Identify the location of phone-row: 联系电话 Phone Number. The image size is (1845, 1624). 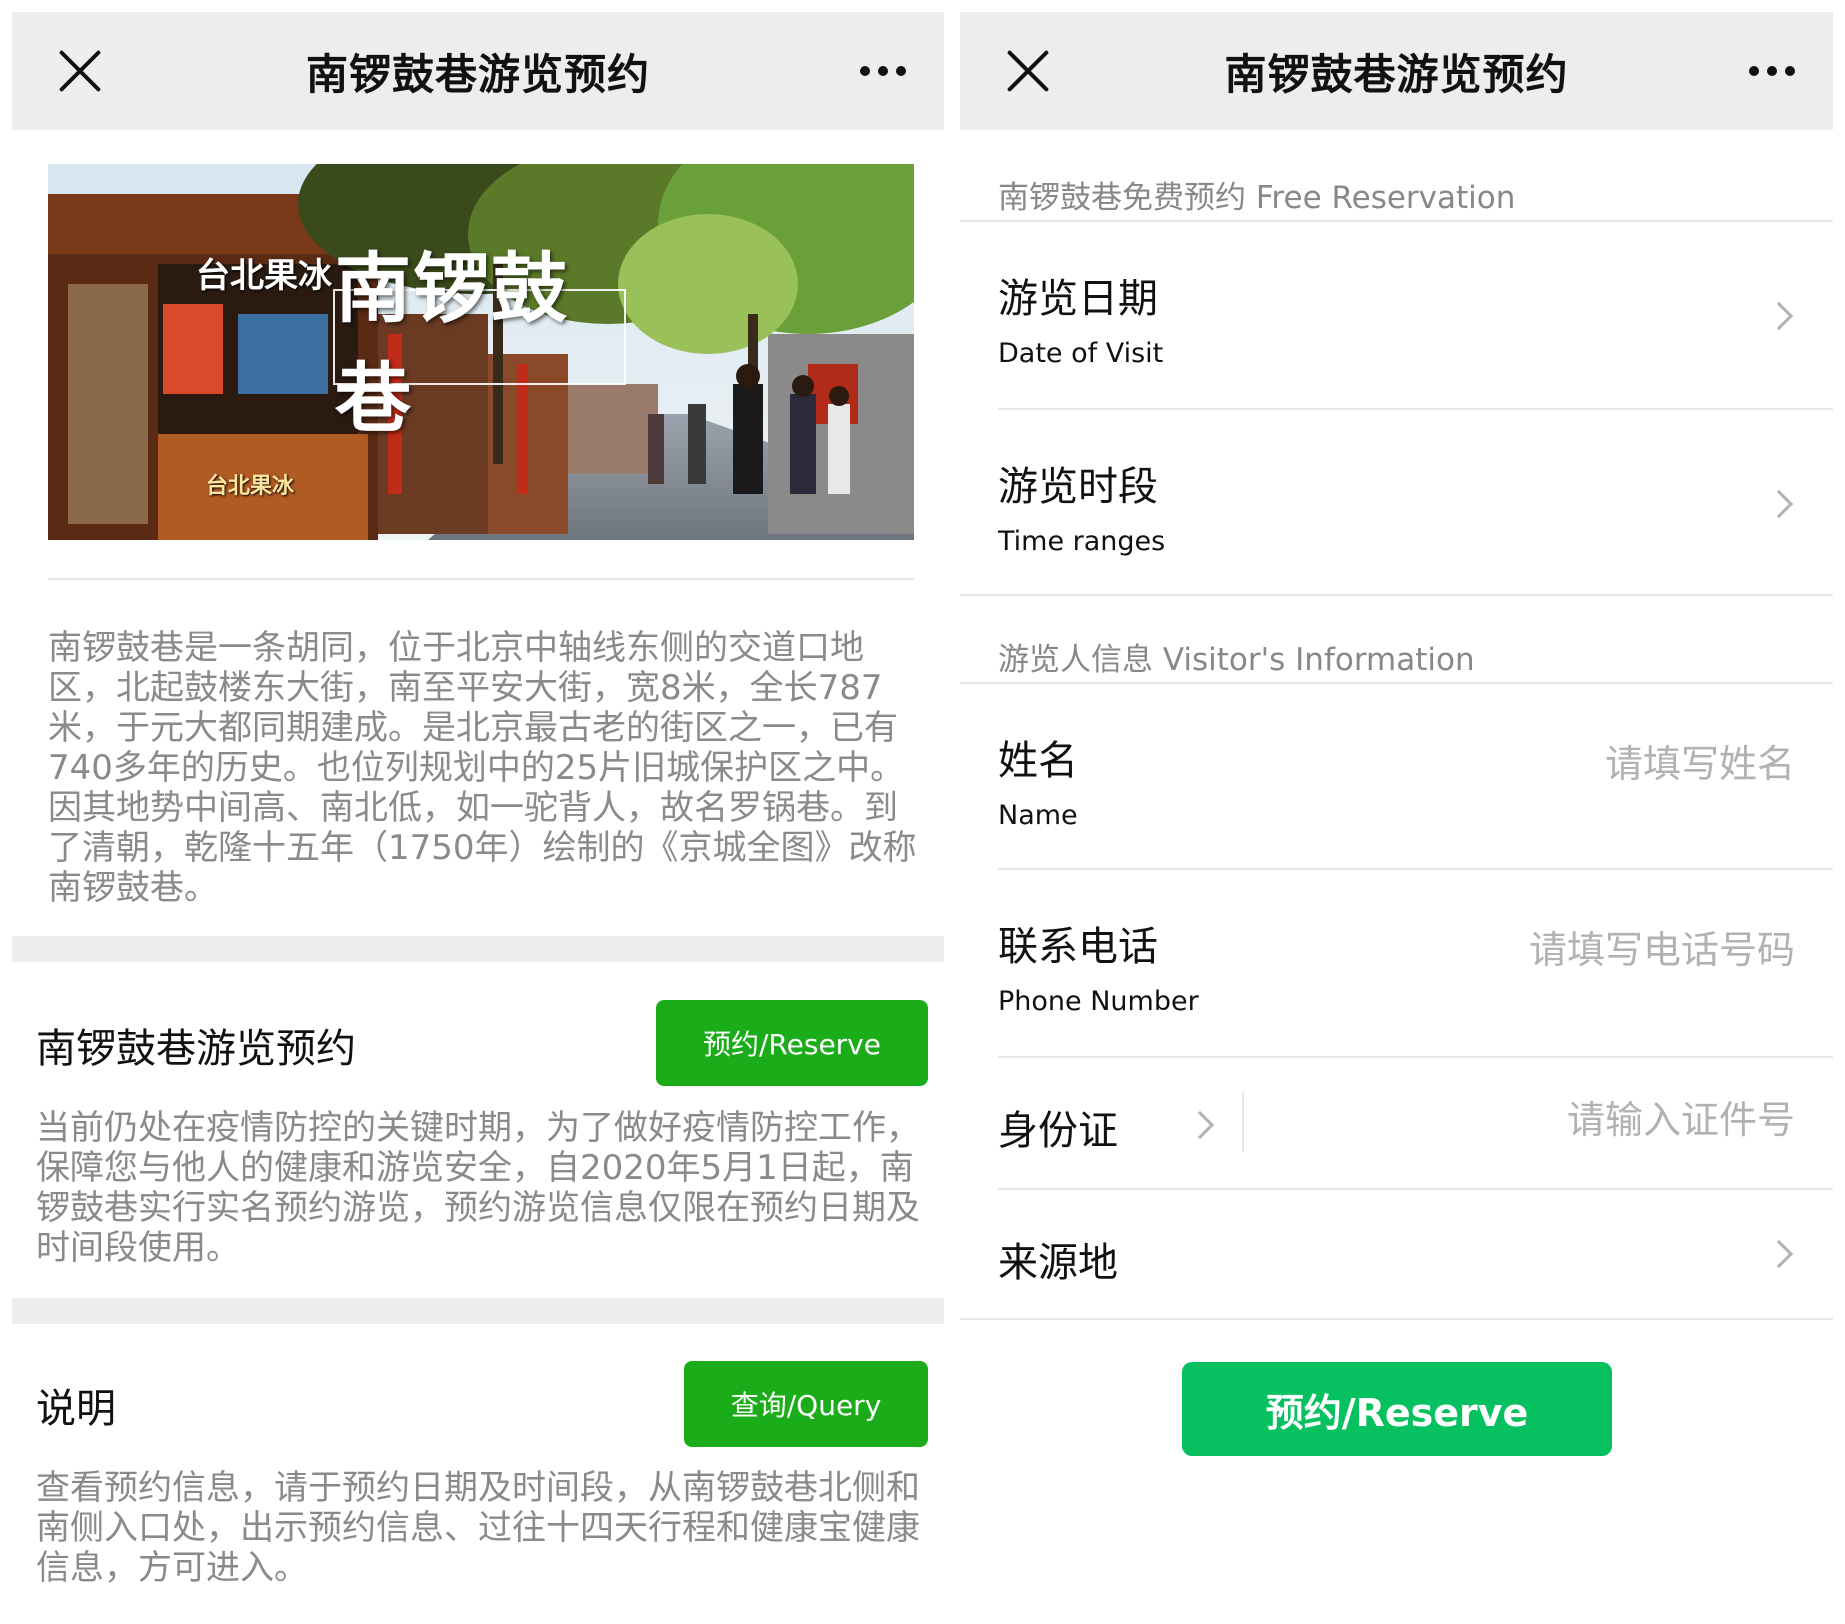
(1396, 963).